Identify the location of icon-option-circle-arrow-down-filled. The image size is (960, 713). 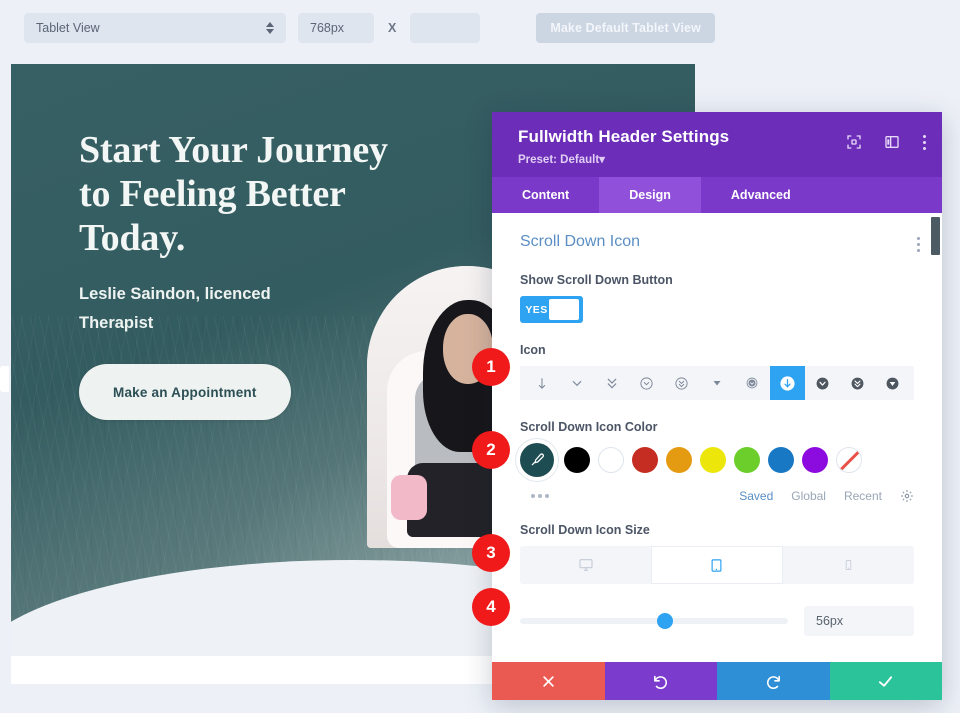
(787, 383).